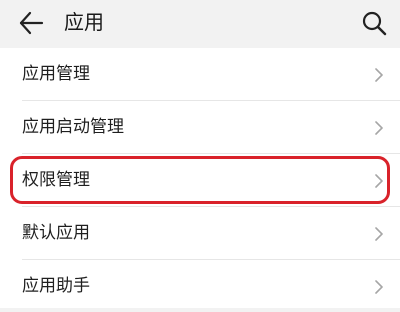 This screenshot has height=312, width=400. I want to click on list-item-label: 权限管理, so click(56, 180).